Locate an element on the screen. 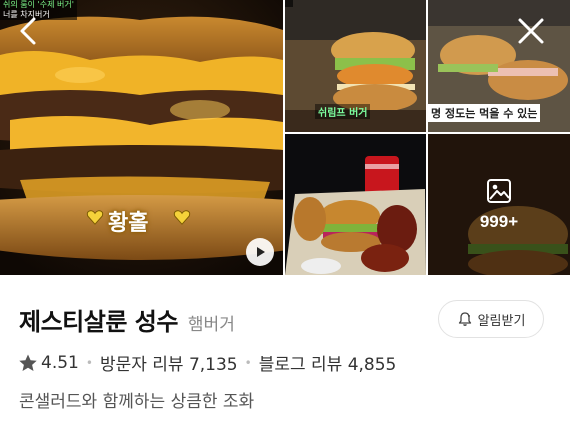 This screenshot has width=570, height=421. play-icon is located at coordinates (261, 252).